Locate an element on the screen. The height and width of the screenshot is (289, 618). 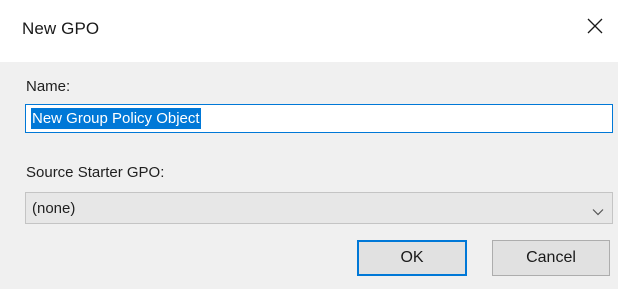
cancel-button: Cancel is located at coordinates (551, 258).